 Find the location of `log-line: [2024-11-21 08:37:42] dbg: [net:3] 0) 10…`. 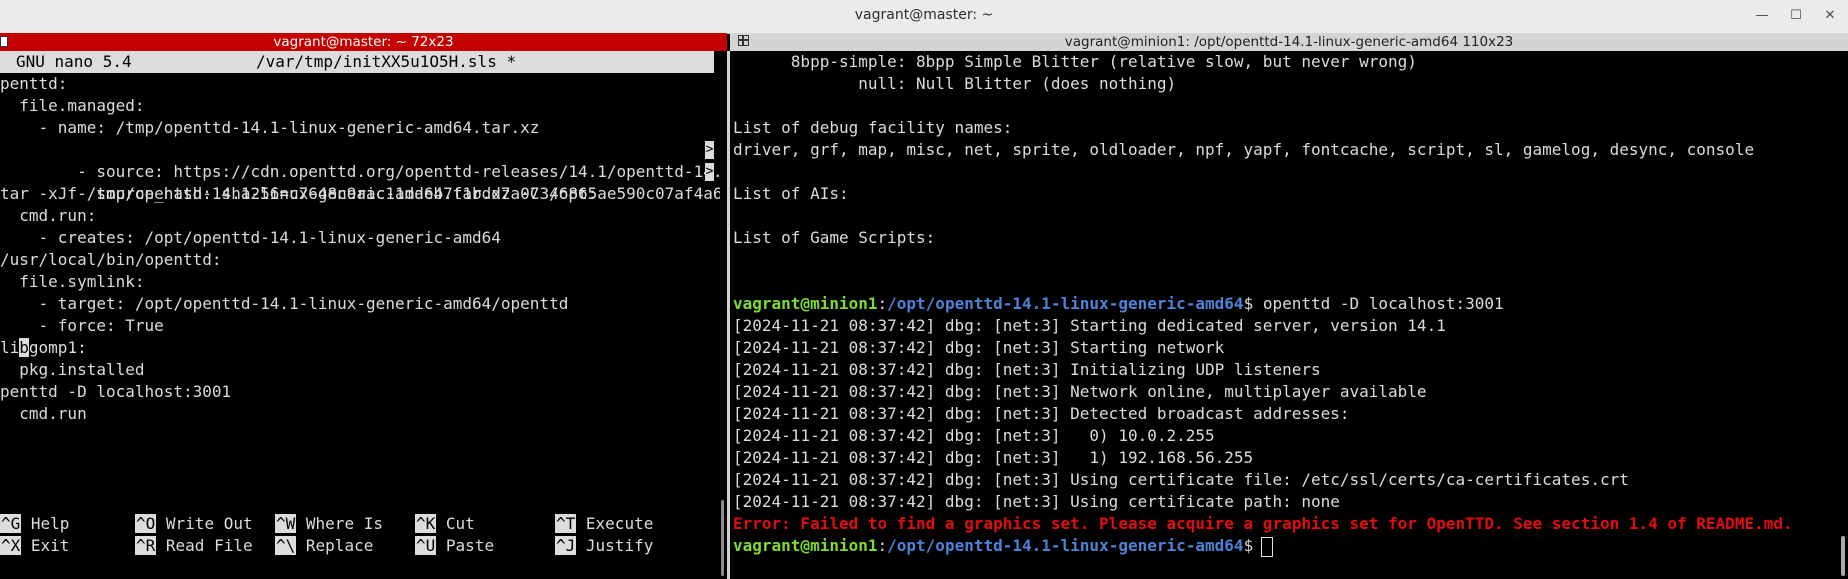

log-line: [2024-11-21 08:37:42] dbg: [net:3] 0) 10… is located at coordinates (974, 435).